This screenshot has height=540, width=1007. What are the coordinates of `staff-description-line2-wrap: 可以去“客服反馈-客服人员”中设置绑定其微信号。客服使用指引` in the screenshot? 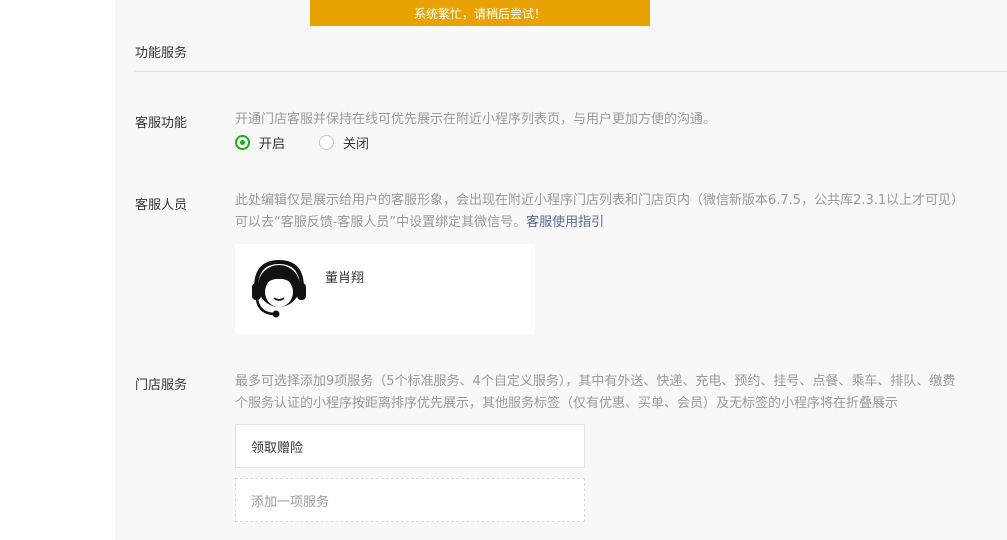 It's located at (419, 222).